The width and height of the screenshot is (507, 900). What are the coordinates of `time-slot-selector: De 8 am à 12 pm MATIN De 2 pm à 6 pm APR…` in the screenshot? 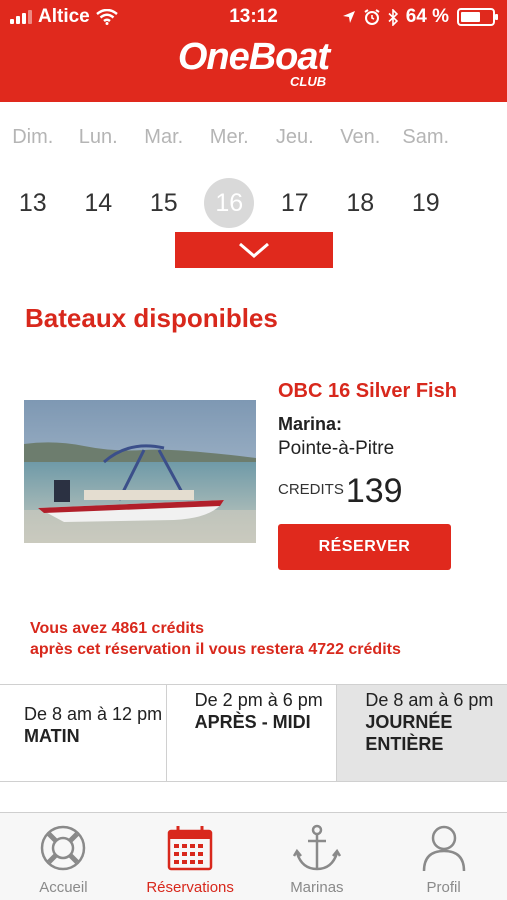 It's located at (253, 733).